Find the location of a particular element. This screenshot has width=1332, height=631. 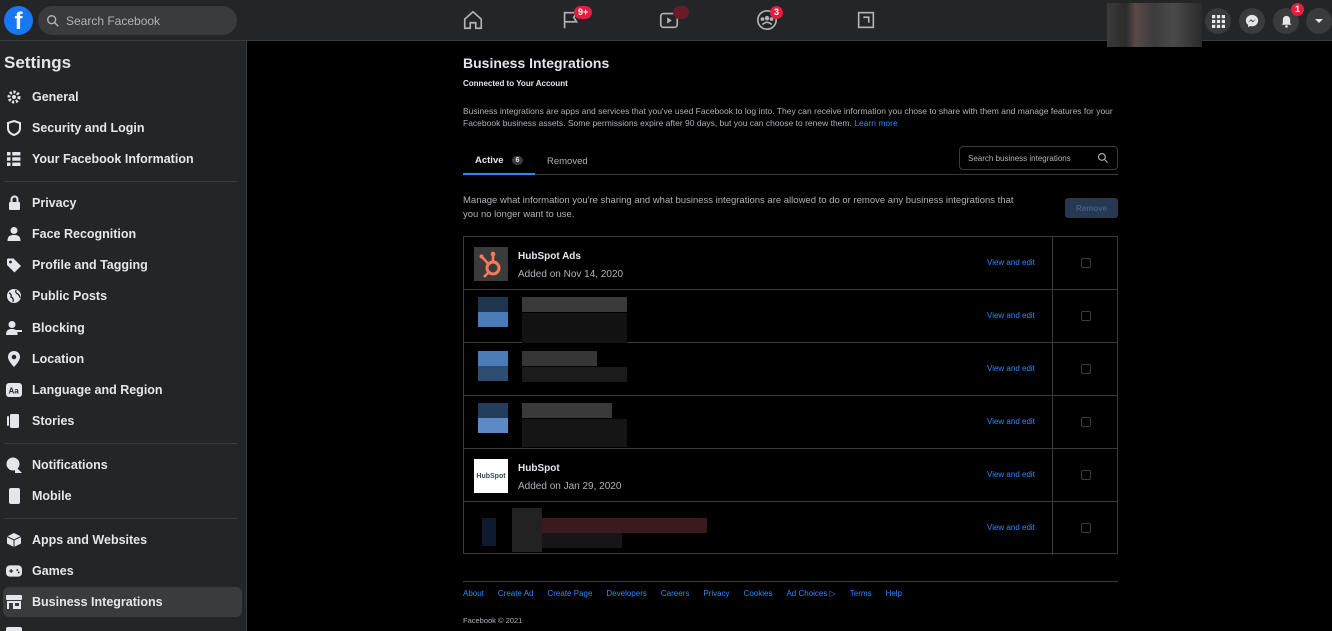

business-integrations-search is located at coordinates (1038, 158).